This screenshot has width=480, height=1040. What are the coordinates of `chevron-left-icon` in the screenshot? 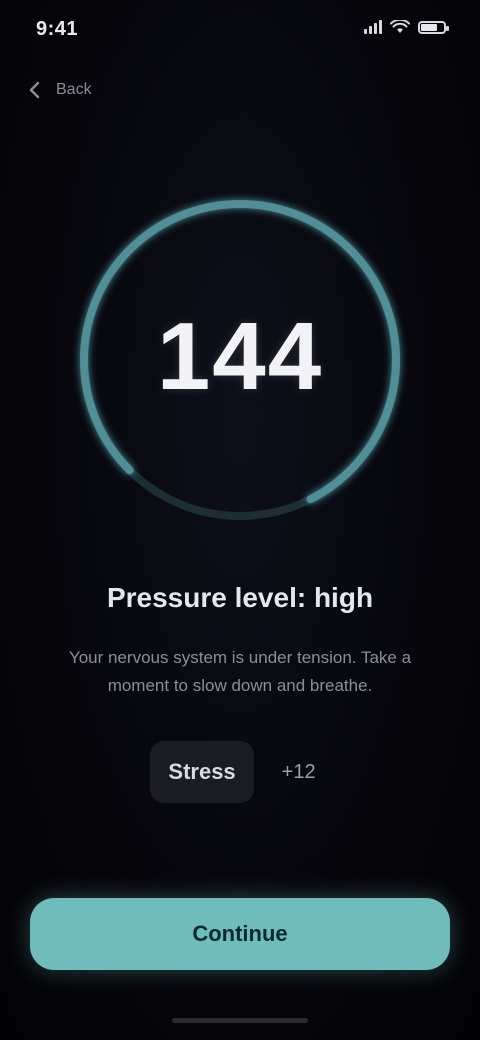 It's located at (34, 90).